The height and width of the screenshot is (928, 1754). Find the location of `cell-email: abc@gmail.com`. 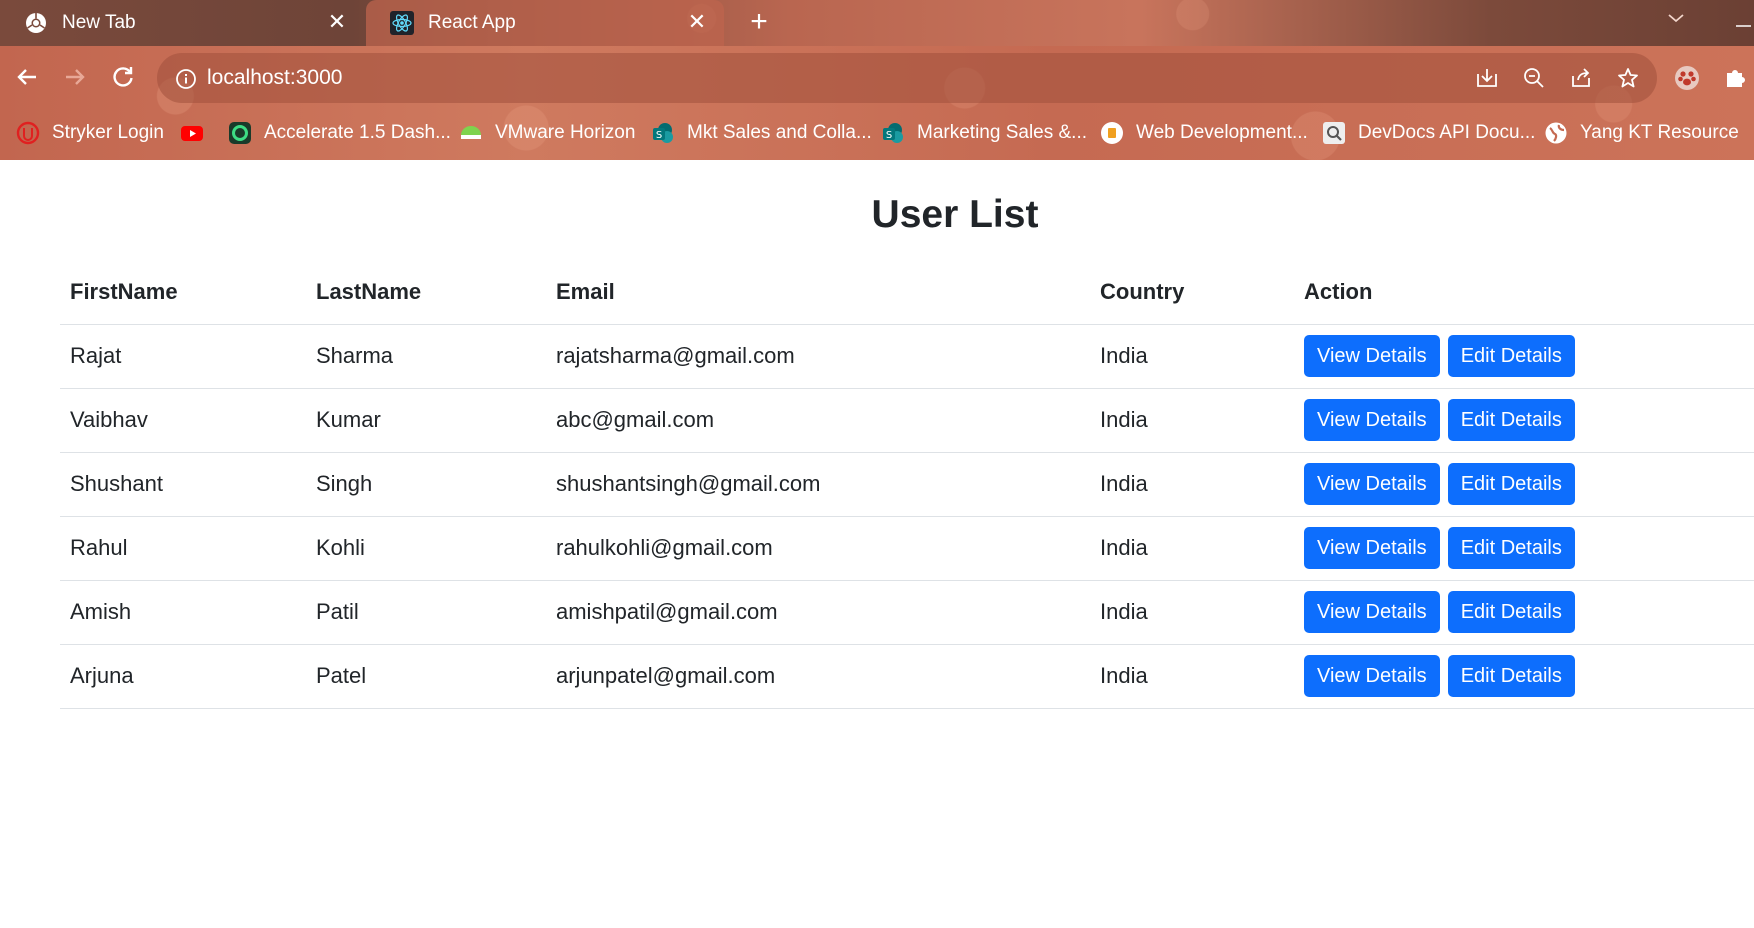

cell-email: abc@gmail.com is located at coordinates (818, 420).